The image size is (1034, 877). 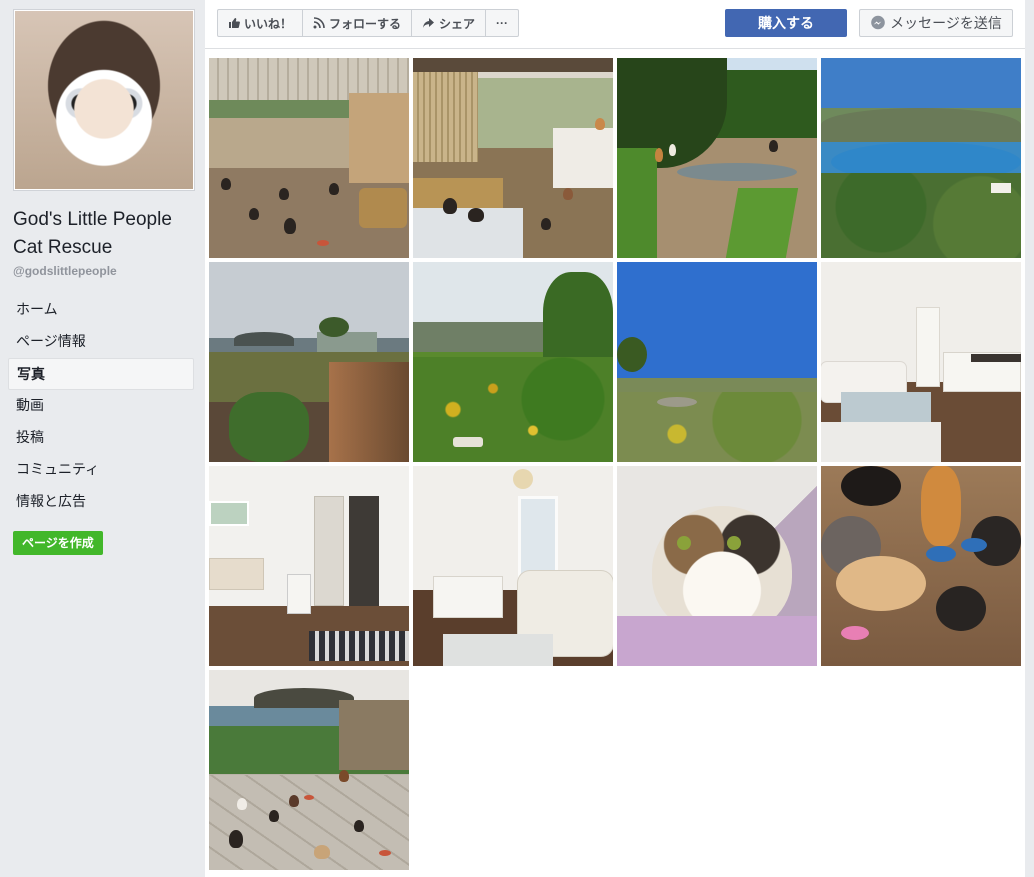 I want to click on page-profile-picture, so click(x=104, y=100).